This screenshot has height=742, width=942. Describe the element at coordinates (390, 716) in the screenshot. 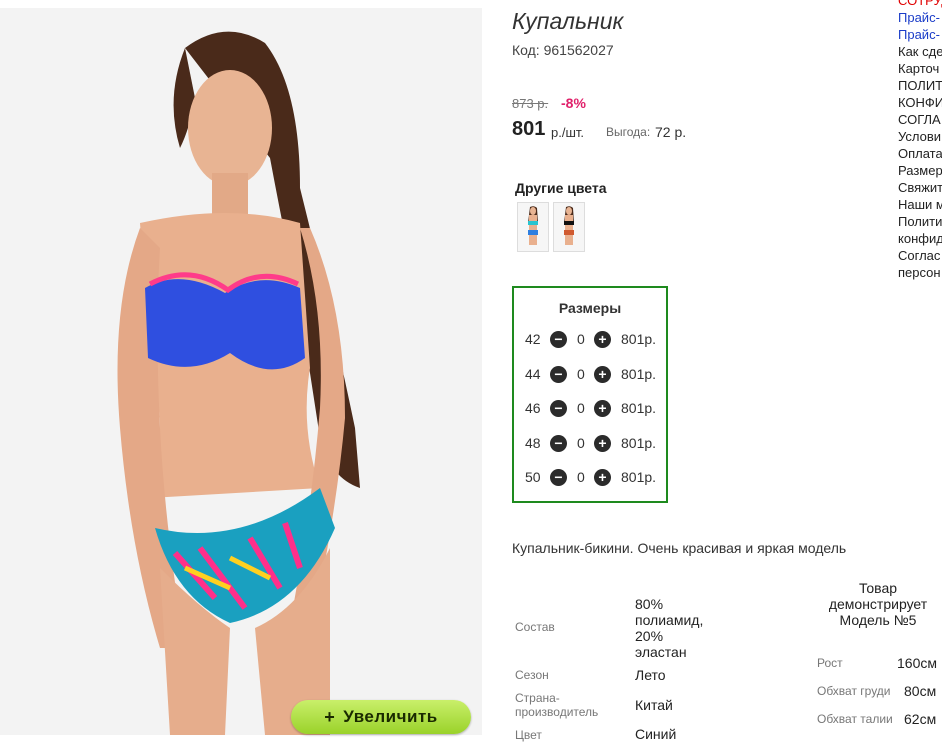

I see `zoom-button-label: Увеличить` at that location.